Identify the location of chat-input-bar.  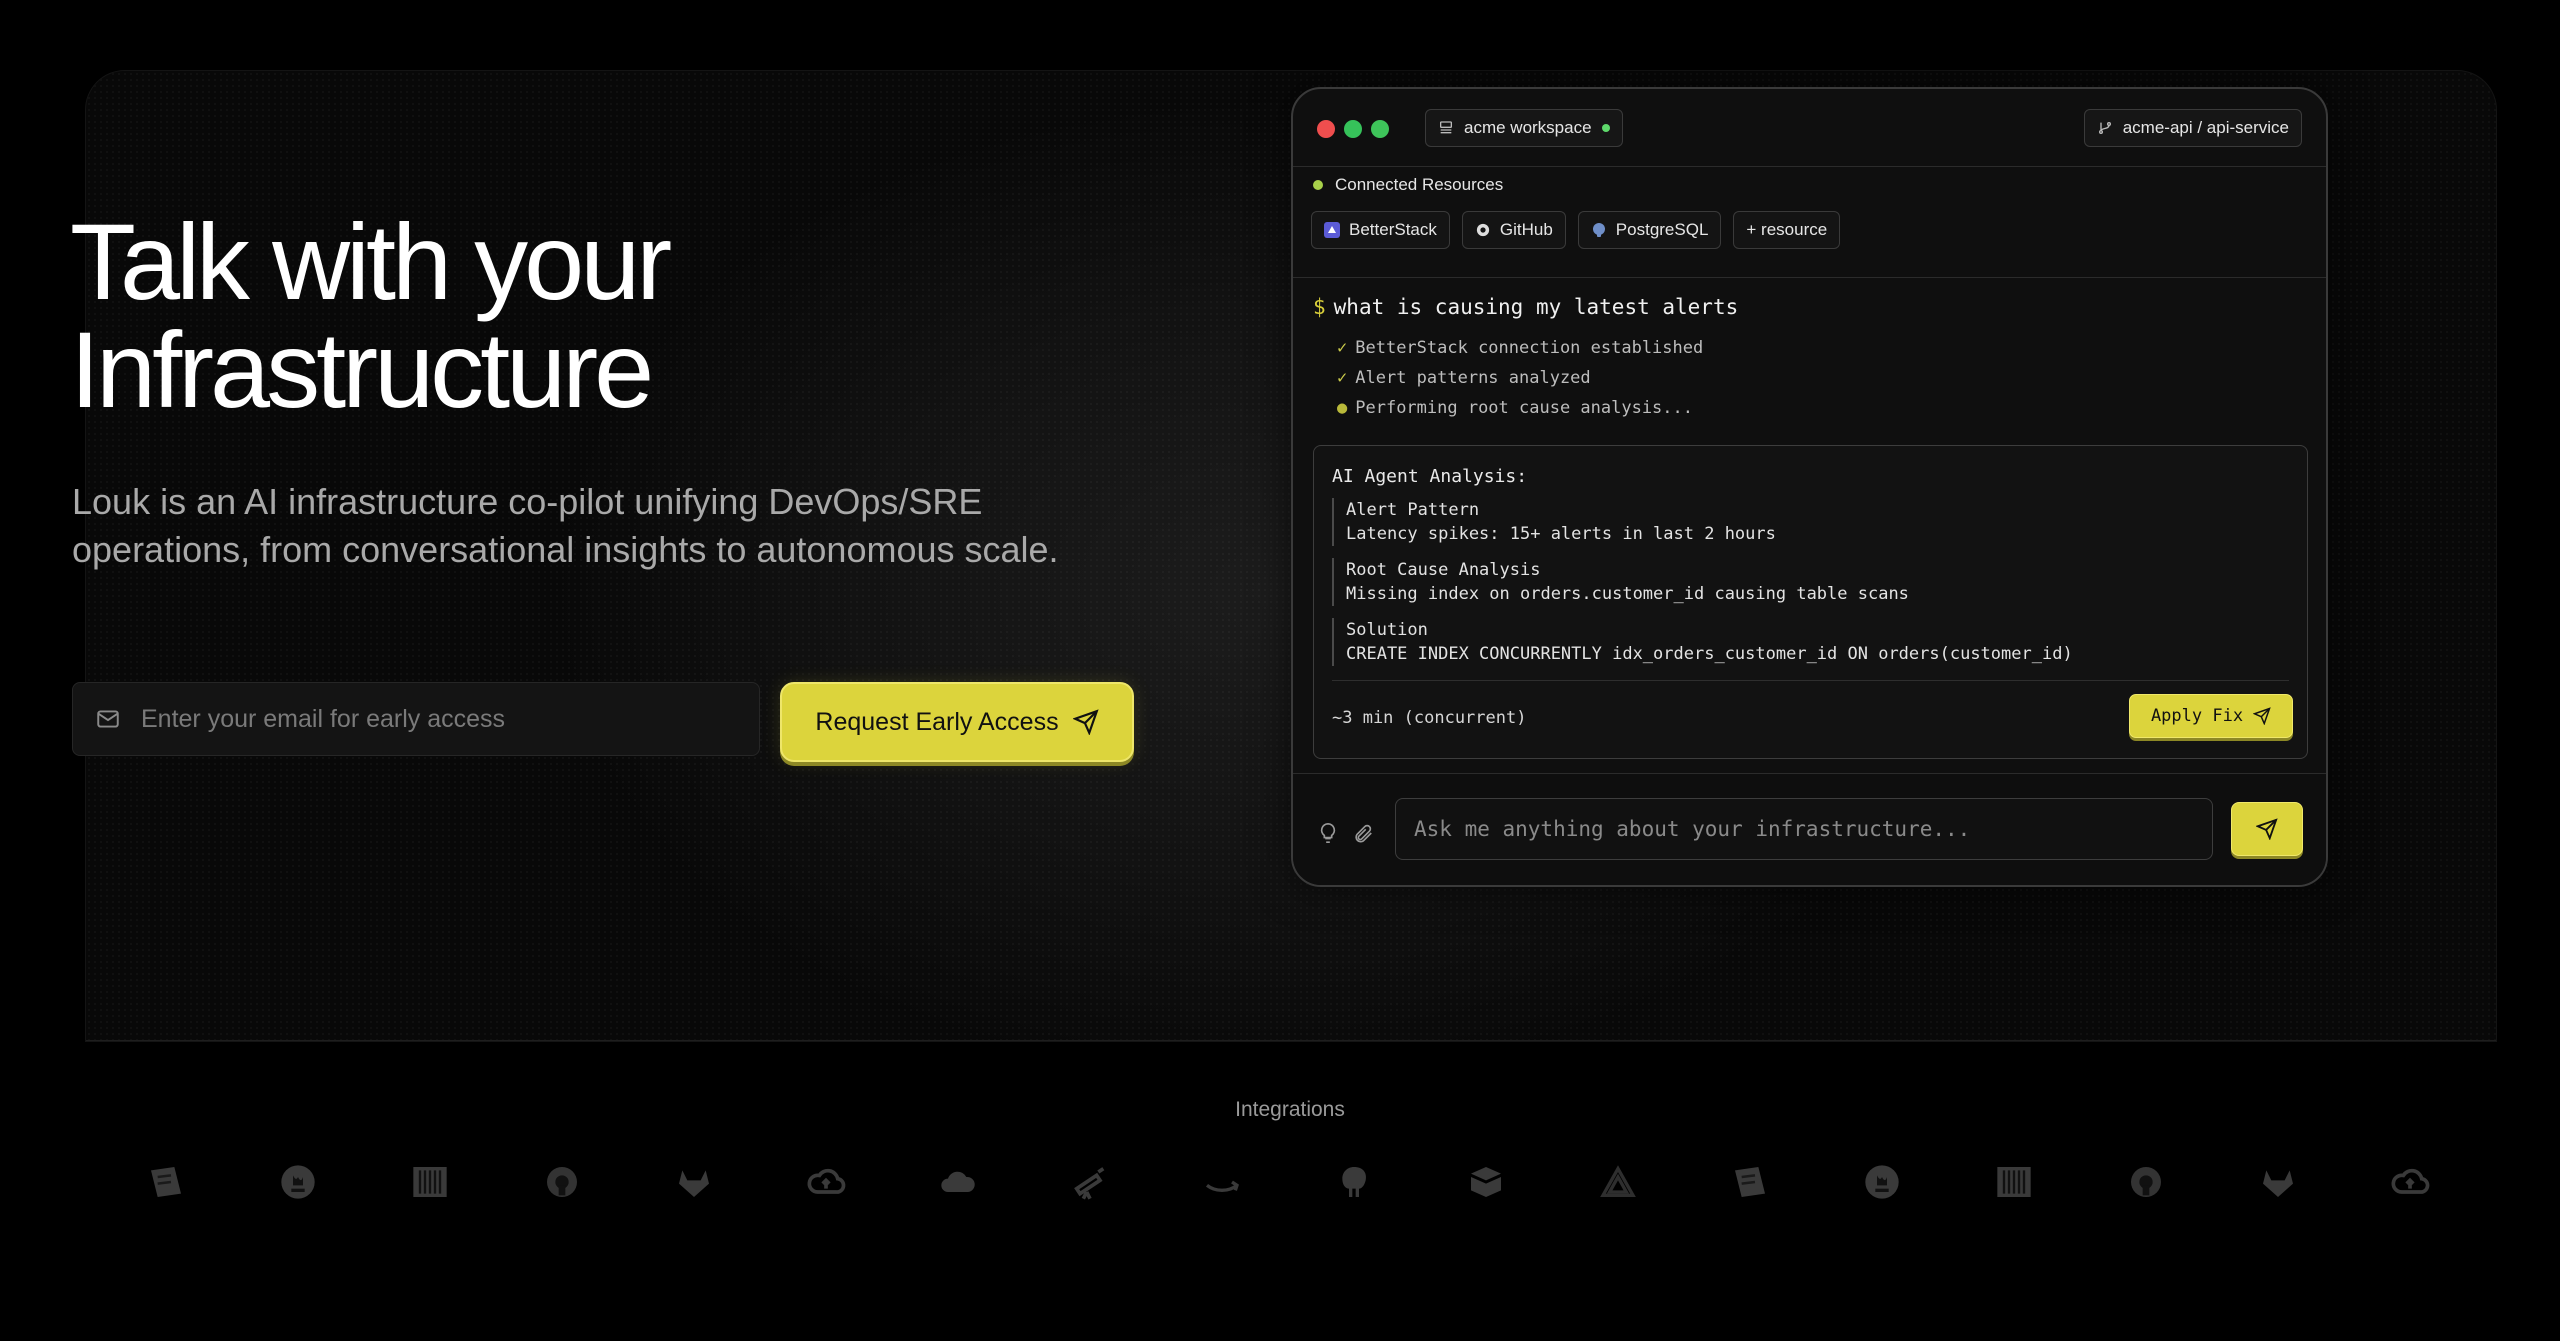
(1809, 829).